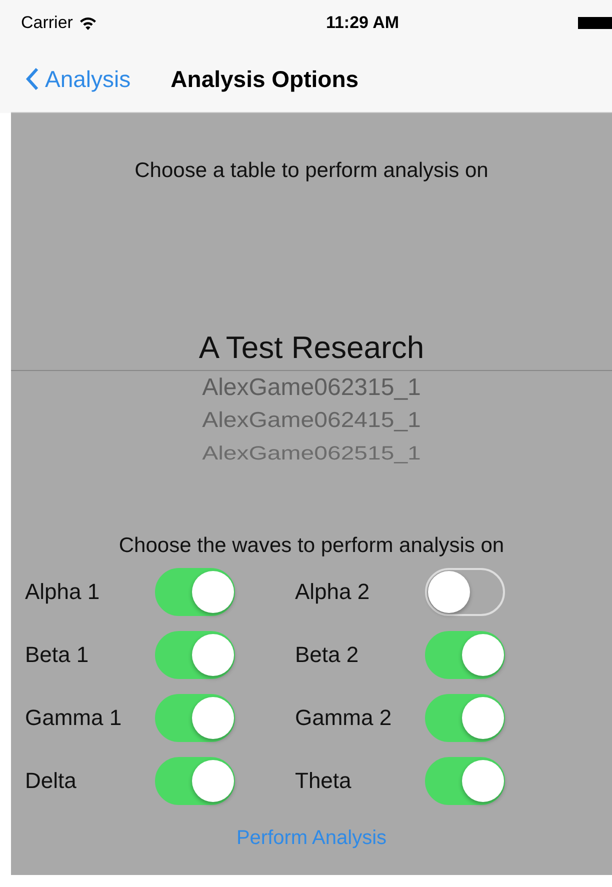 The image size is (612, 887). What do you see at coordinates (47, 23) in the screenshot?
I see `carrier-label: Carrier` at bounding box center [47, 23].